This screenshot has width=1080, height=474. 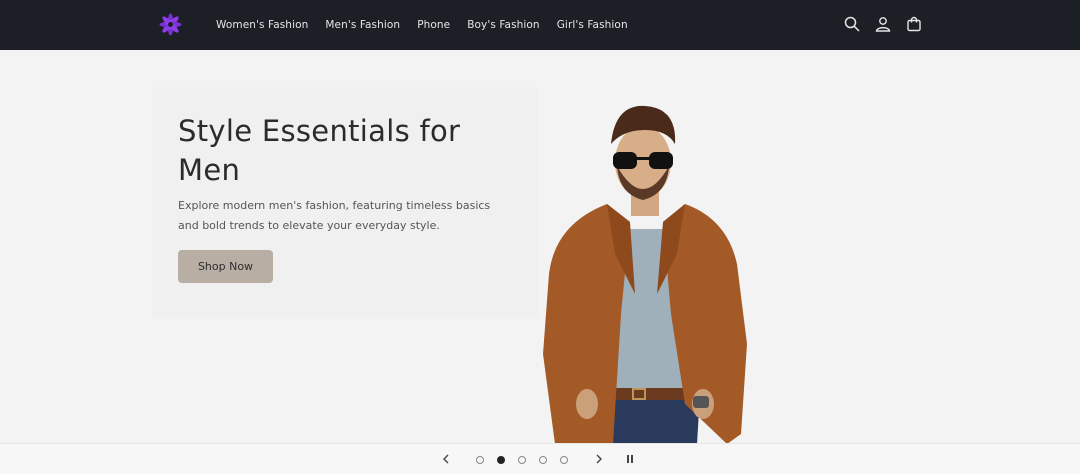 What do you see at coordinates (503, 25) in the screenshot?
I see `nav-item-boys-fashion: Boy's Fashion` at bounding box center [503, 25].